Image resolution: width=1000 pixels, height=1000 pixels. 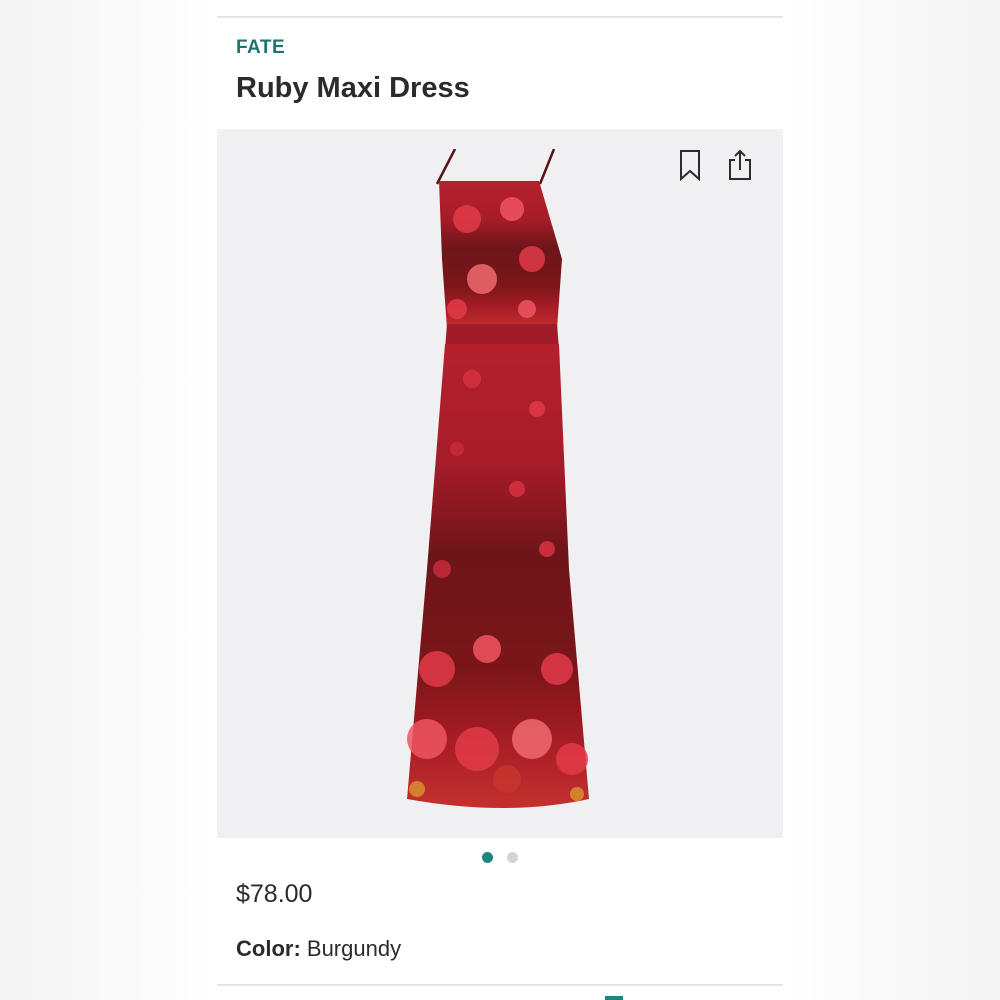 What do you see at coordinates (268, 948) in the screenshot?
I see `color-label: Color:` at bounding box center [268, 948].